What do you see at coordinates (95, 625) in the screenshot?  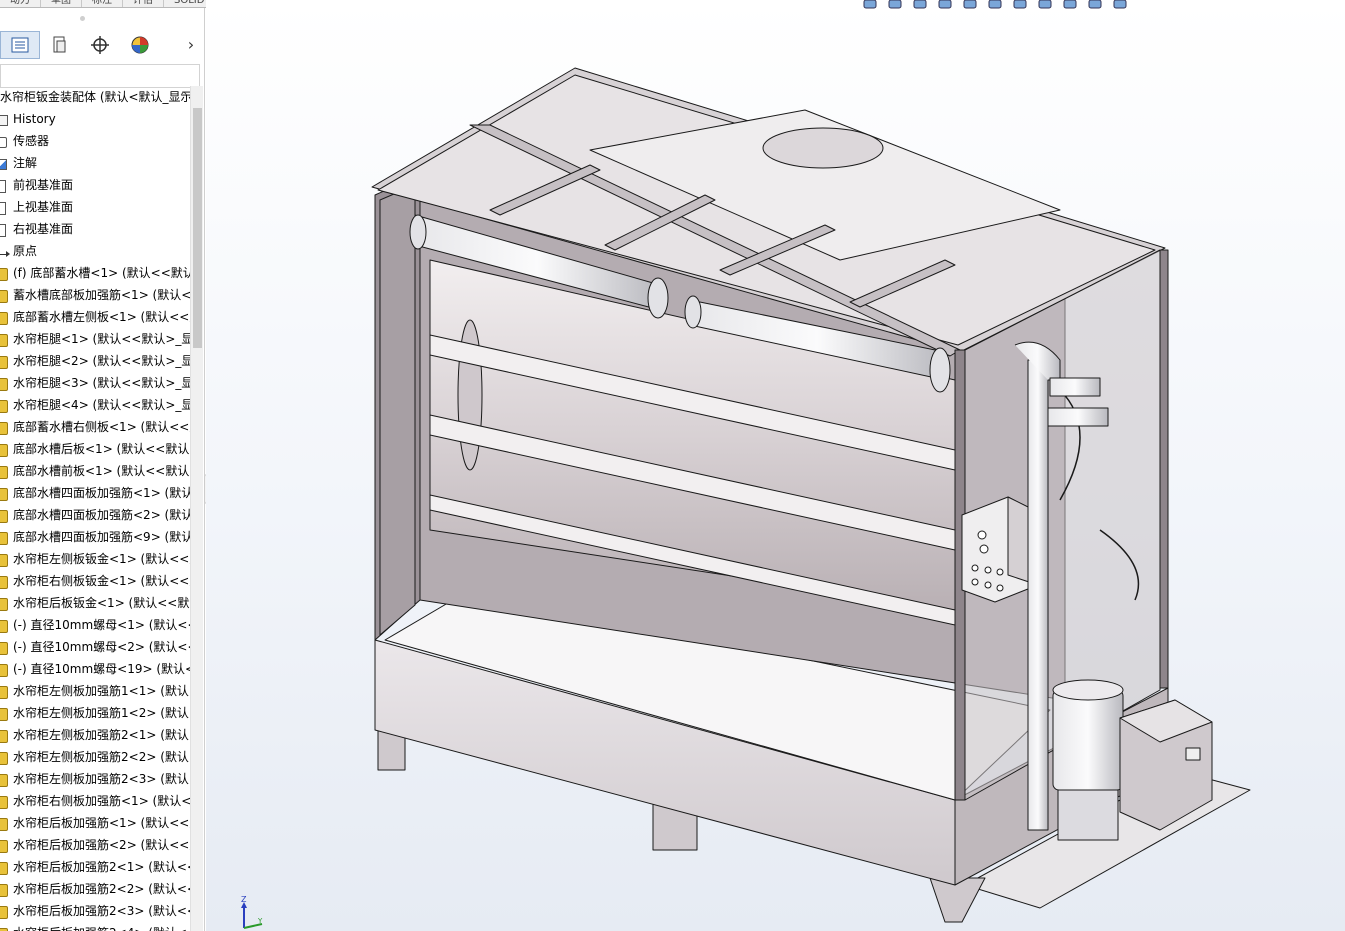 I see `feature-tree-item: (-) 直径10mm螺母<1> (默认<<` at bounding box center [95, 625].